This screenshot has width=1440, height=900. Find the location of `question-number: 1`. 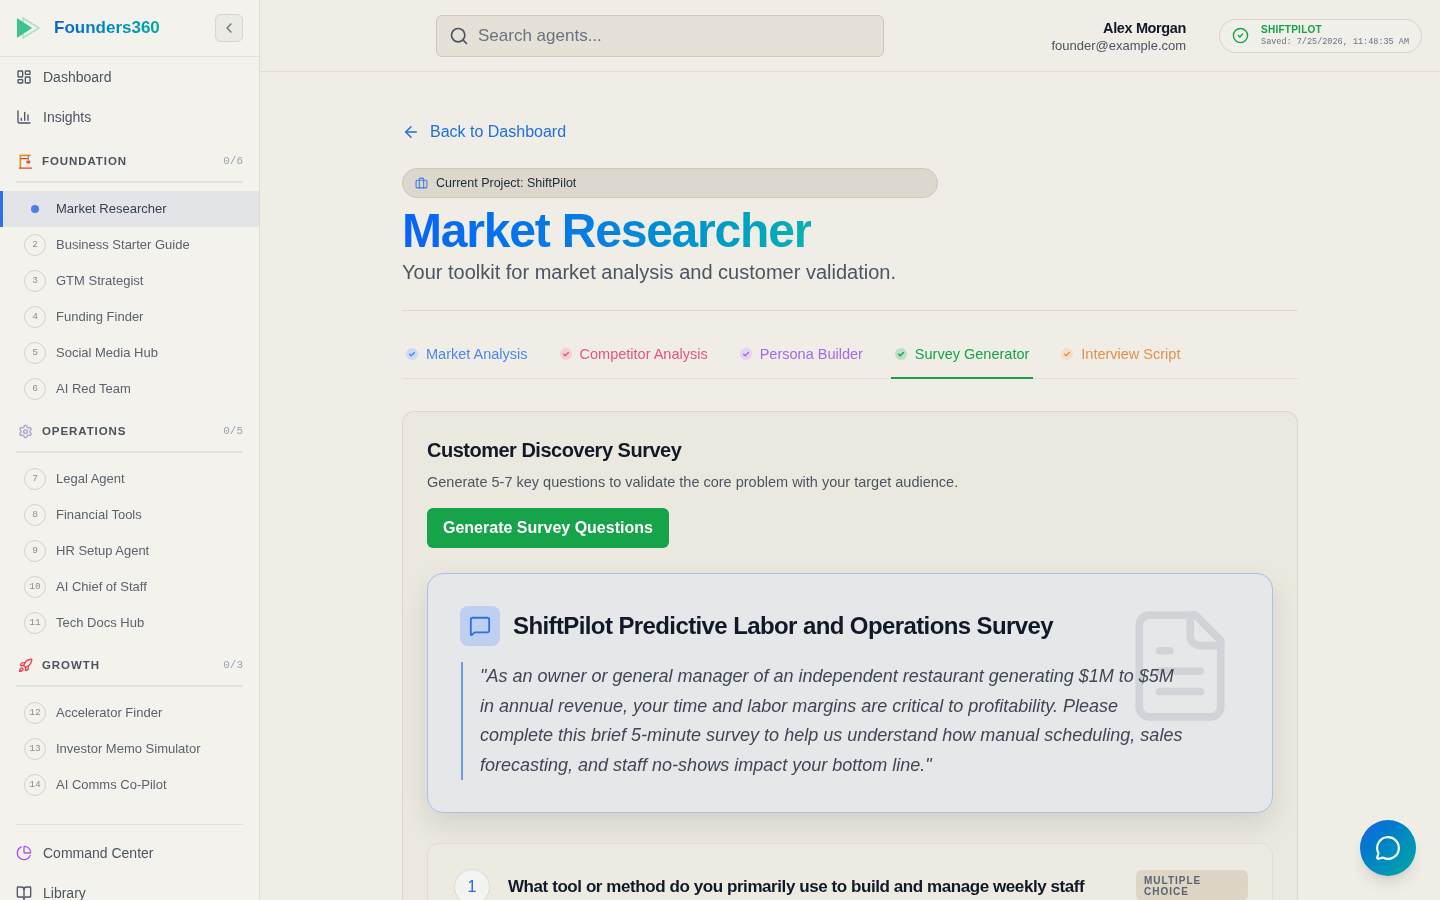

question-number: 1 is located at coordinates (472, 884).